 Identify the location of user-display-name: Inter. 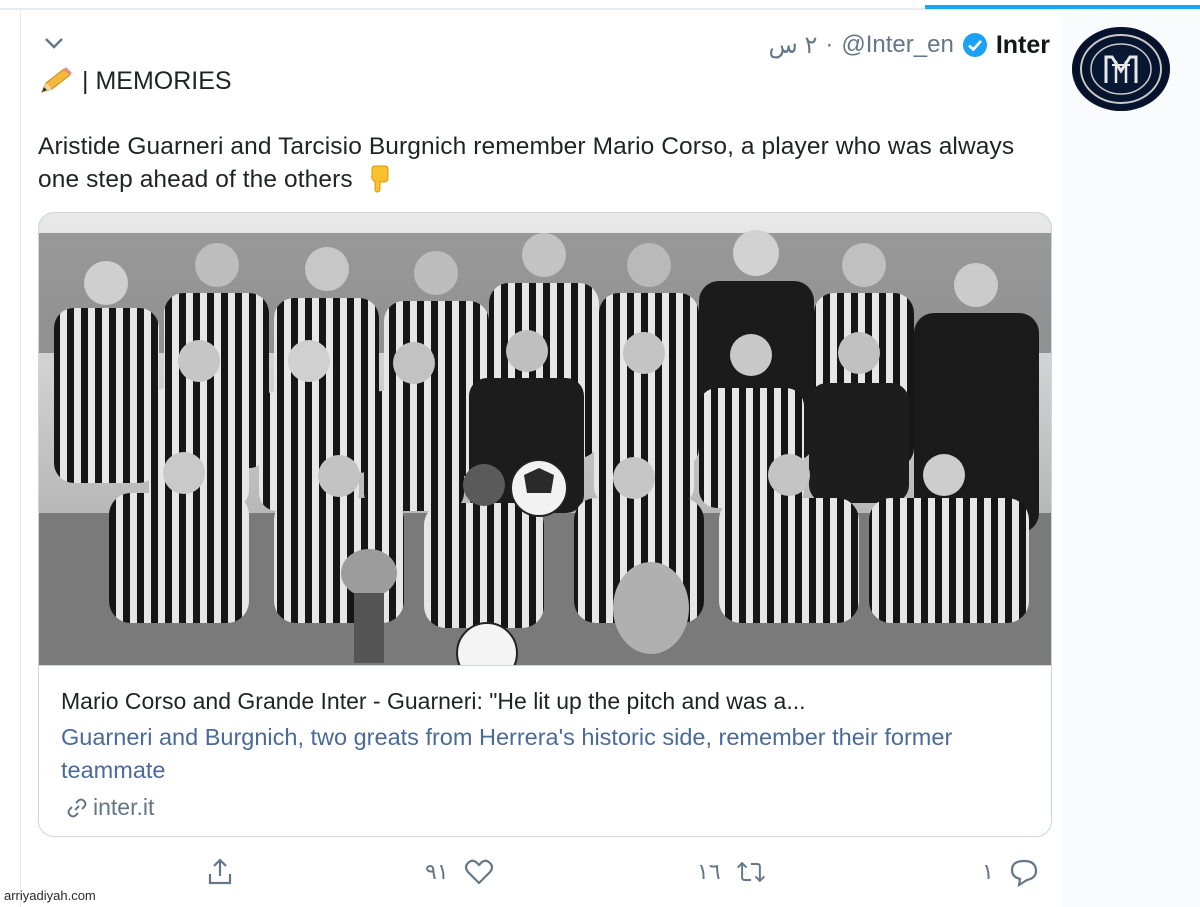
(1023, 45).